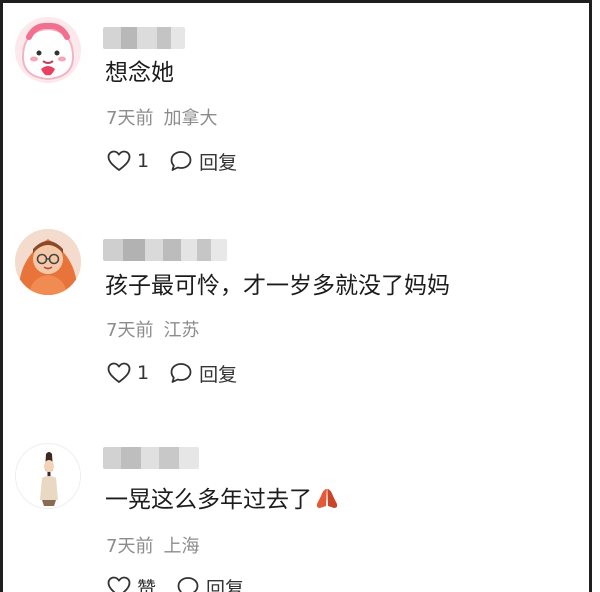 The width and height of the screenshot is (600, 592). What do you see at coordinates (131, 583) in the screenshot?
I see `like-button: 赞` at bounding box center [131, 583].